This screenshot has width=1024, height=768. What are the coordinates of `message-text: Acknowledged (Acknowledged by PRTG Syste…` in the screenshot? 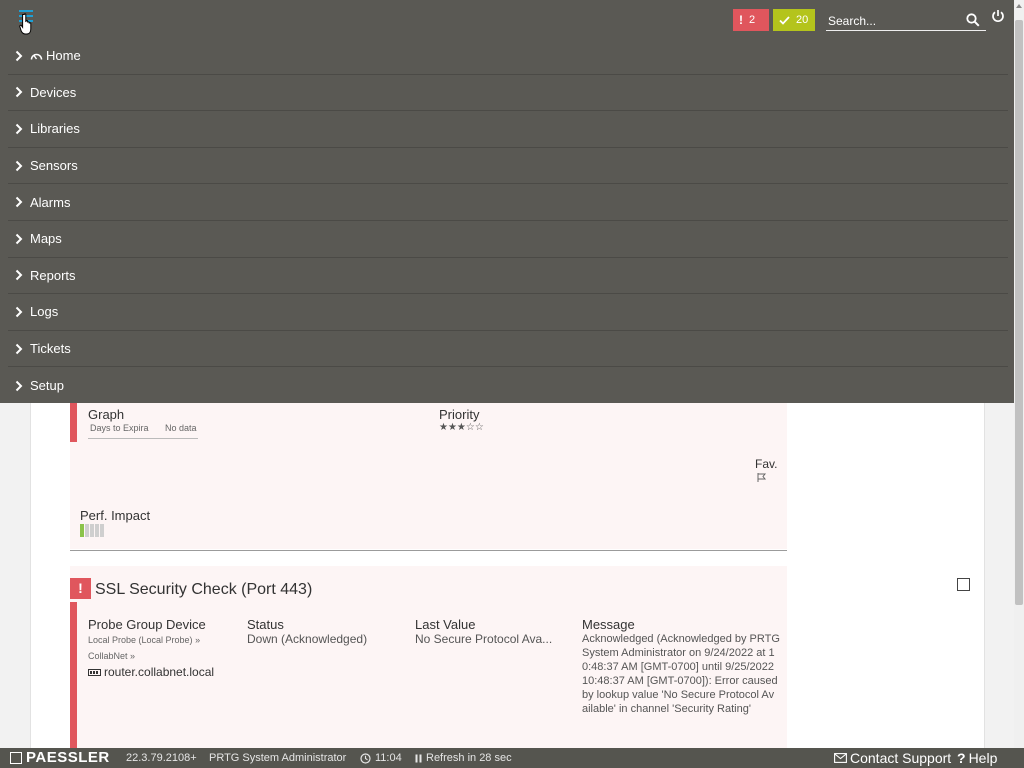 It's located at (681, 674).